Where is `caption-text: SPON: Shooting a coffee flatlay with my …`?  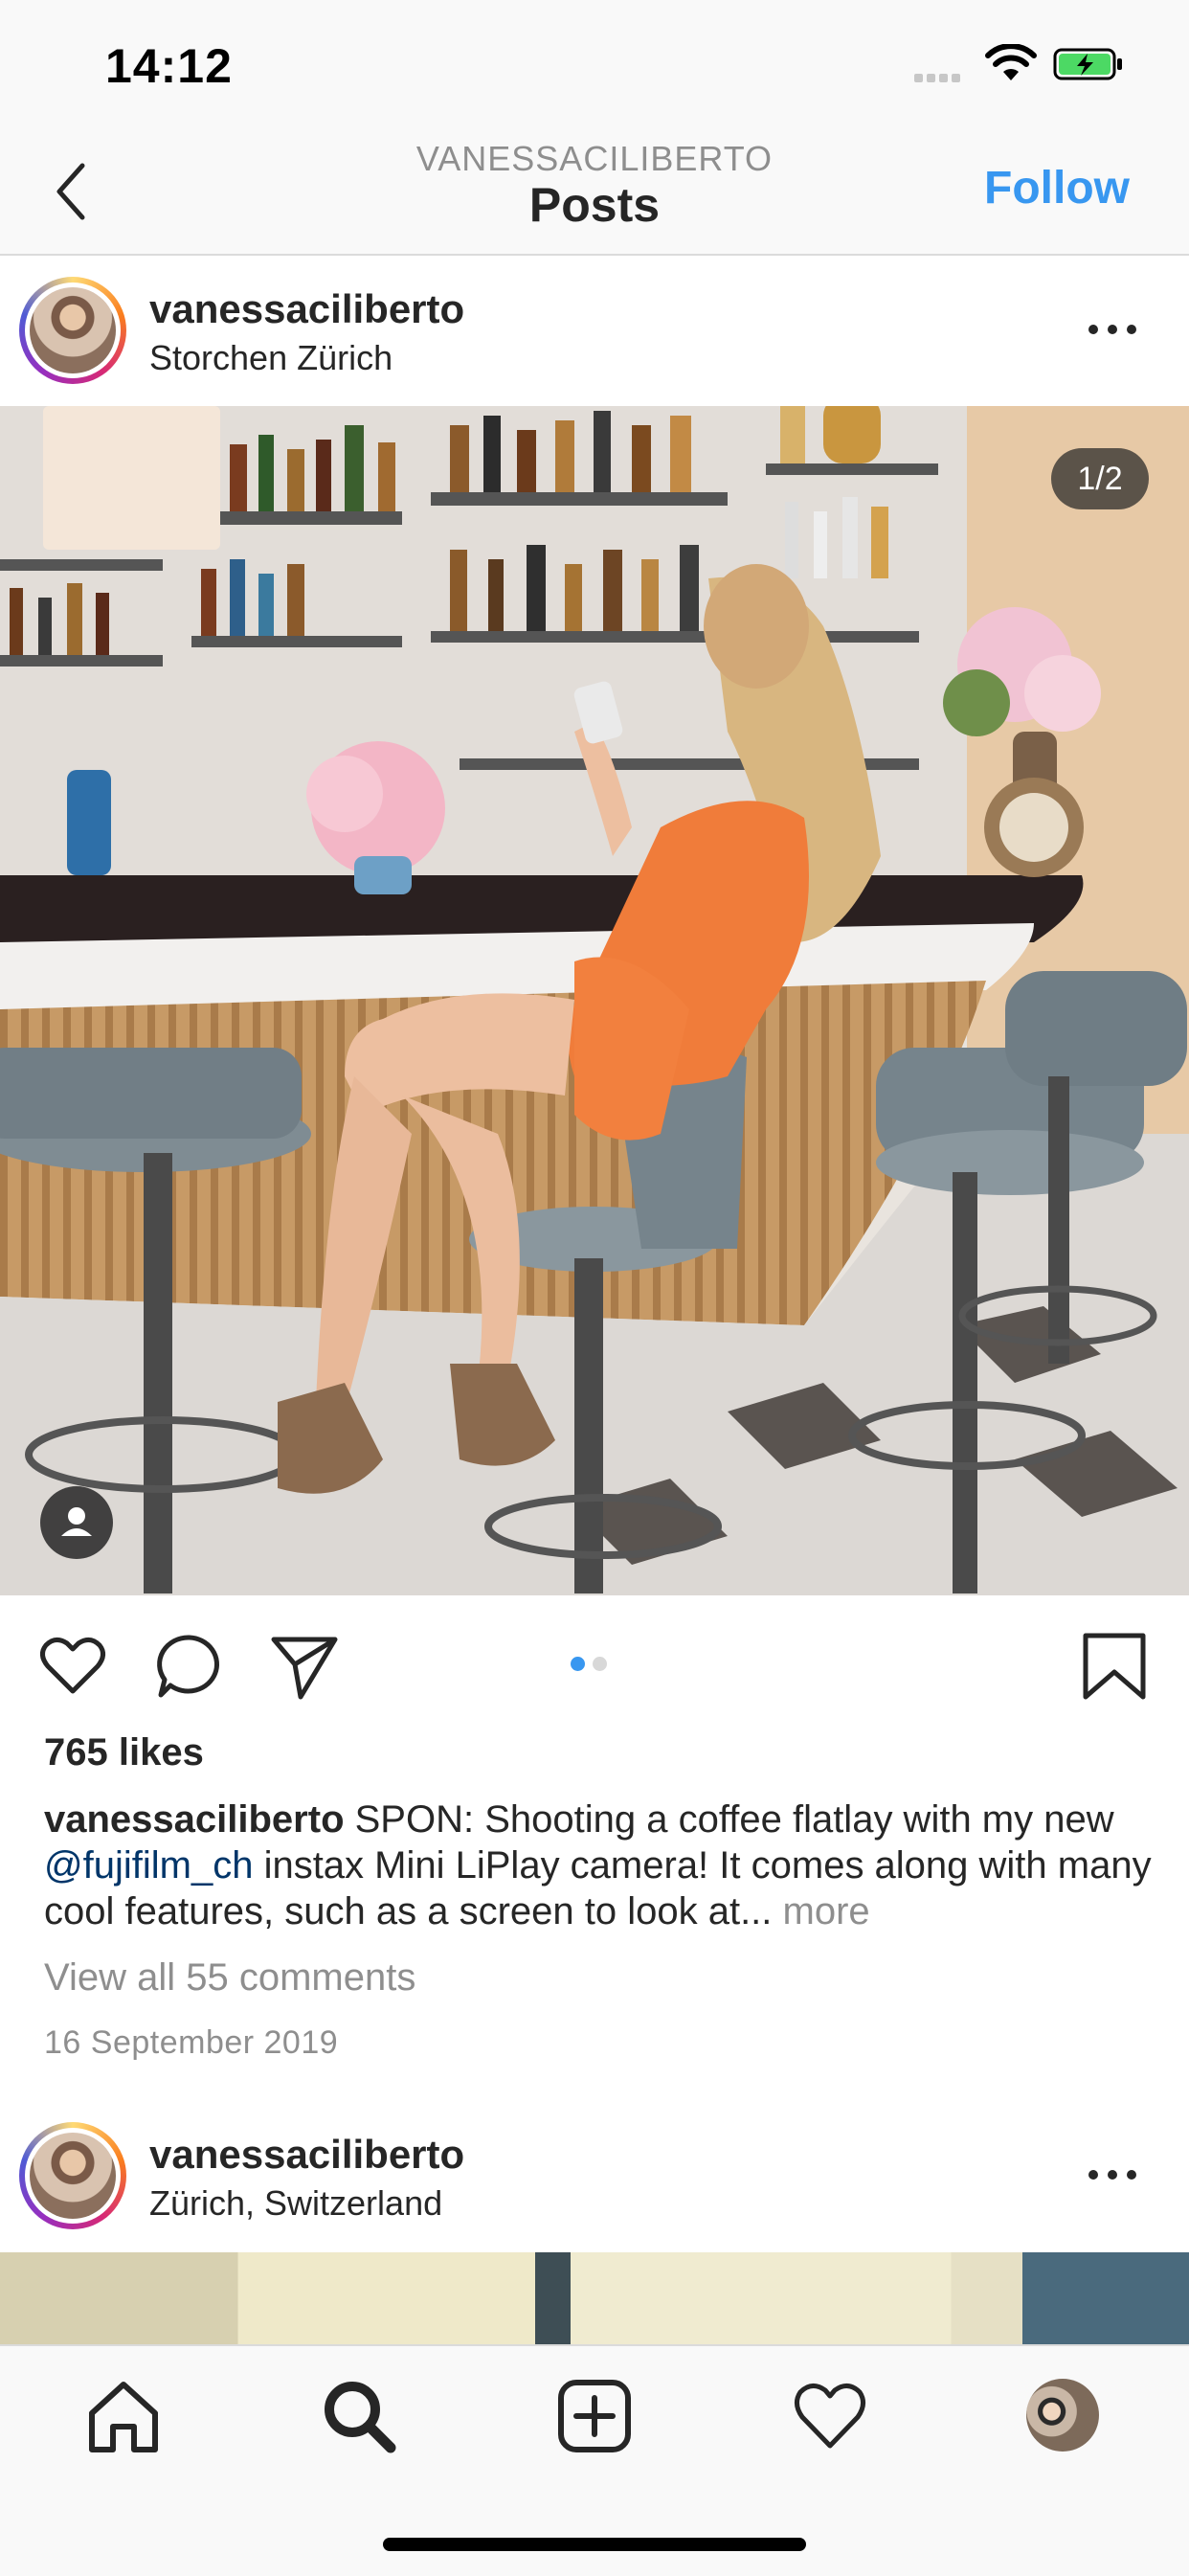 caption-text: SPON: Shooting a coffee flatlay with my … is located at coordinates (734, 1819).